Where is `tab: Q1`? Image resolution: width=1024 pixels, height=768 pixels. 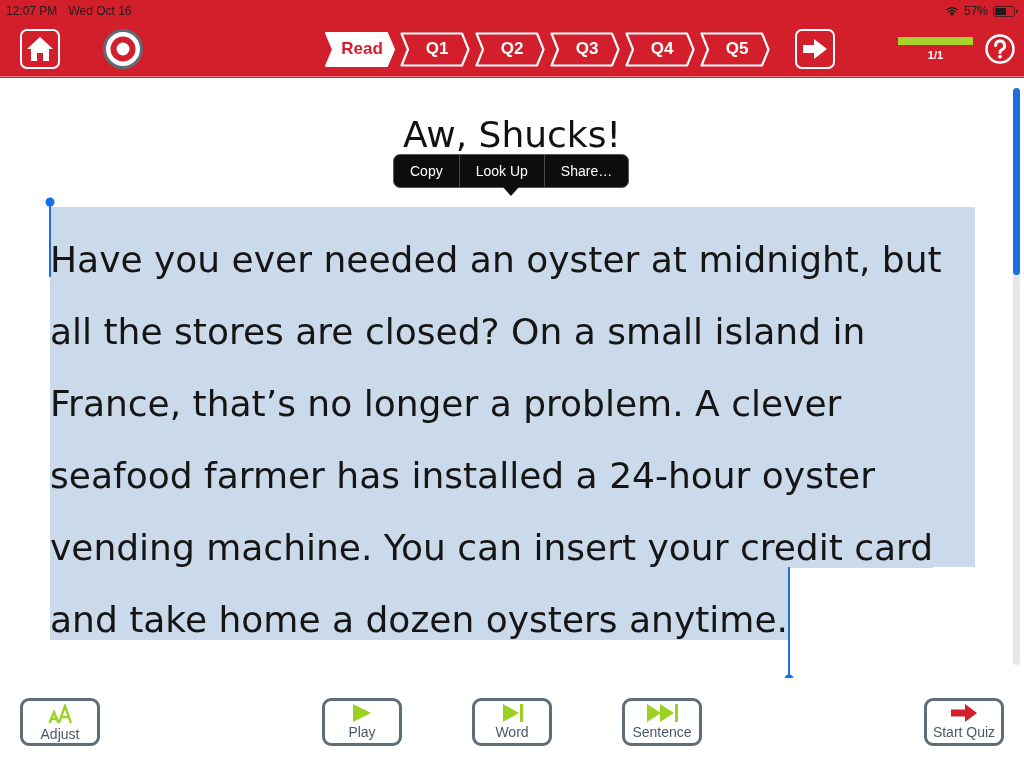 tab: Q1 is located at coordinates (435, 49).